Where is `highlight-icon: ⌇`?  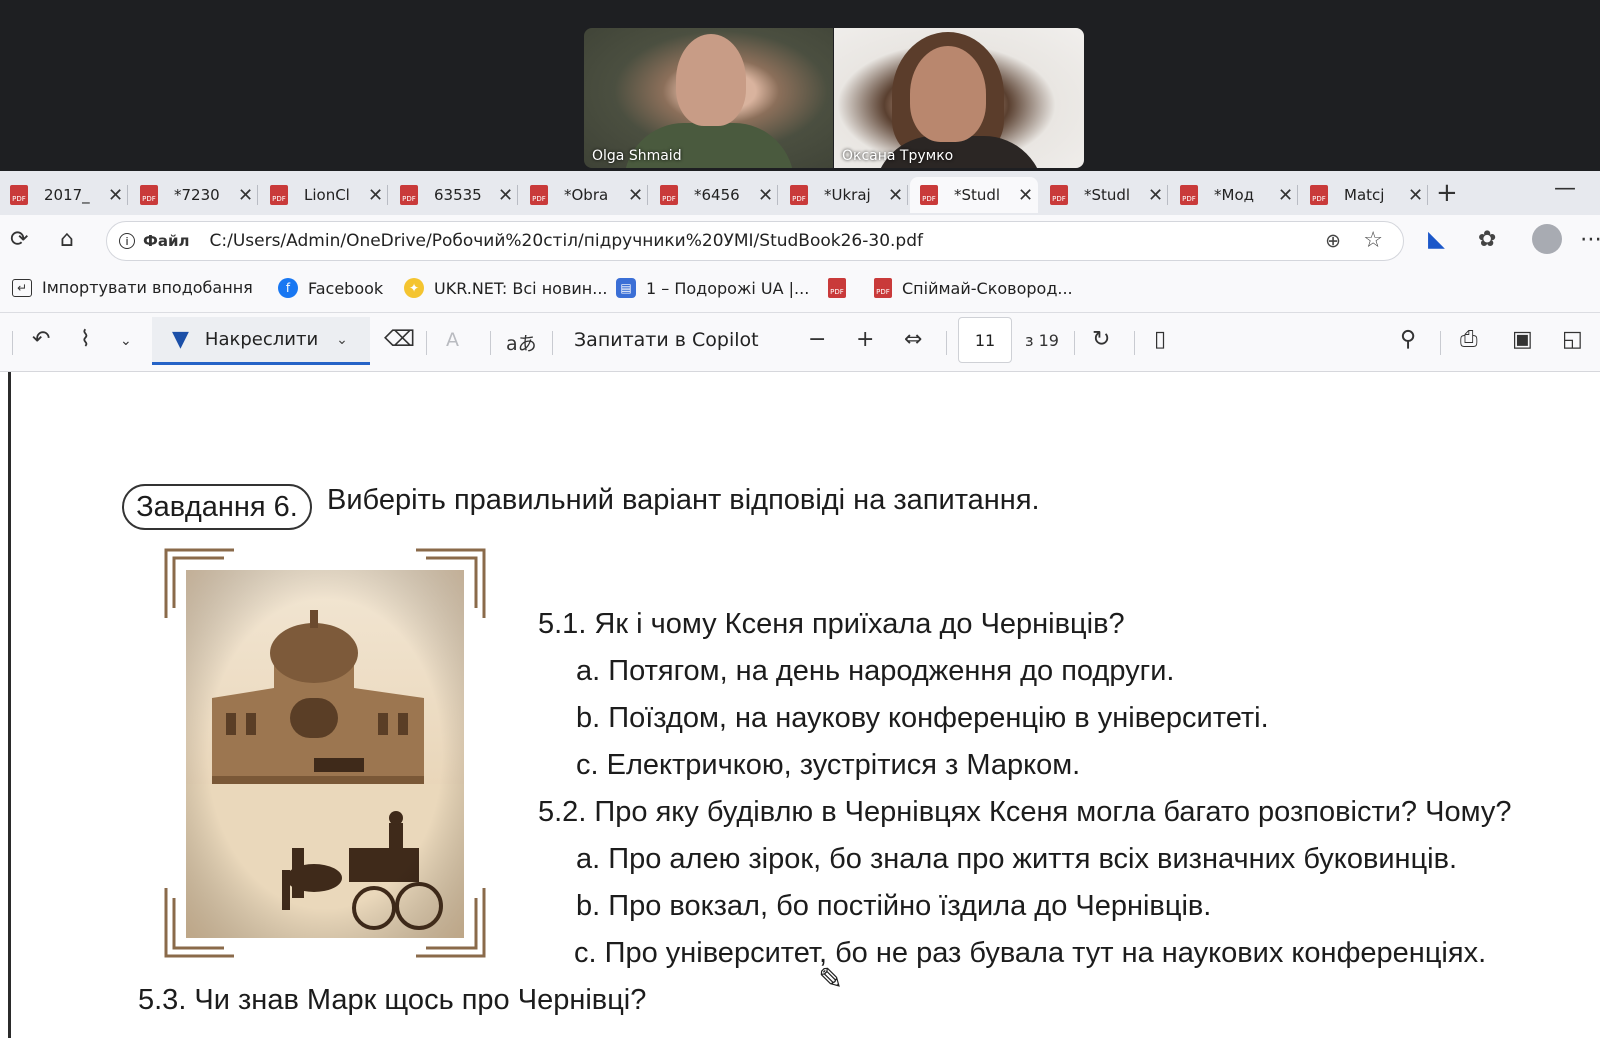 highlight-icon: ⌇ is located at coordinates (85, 339).